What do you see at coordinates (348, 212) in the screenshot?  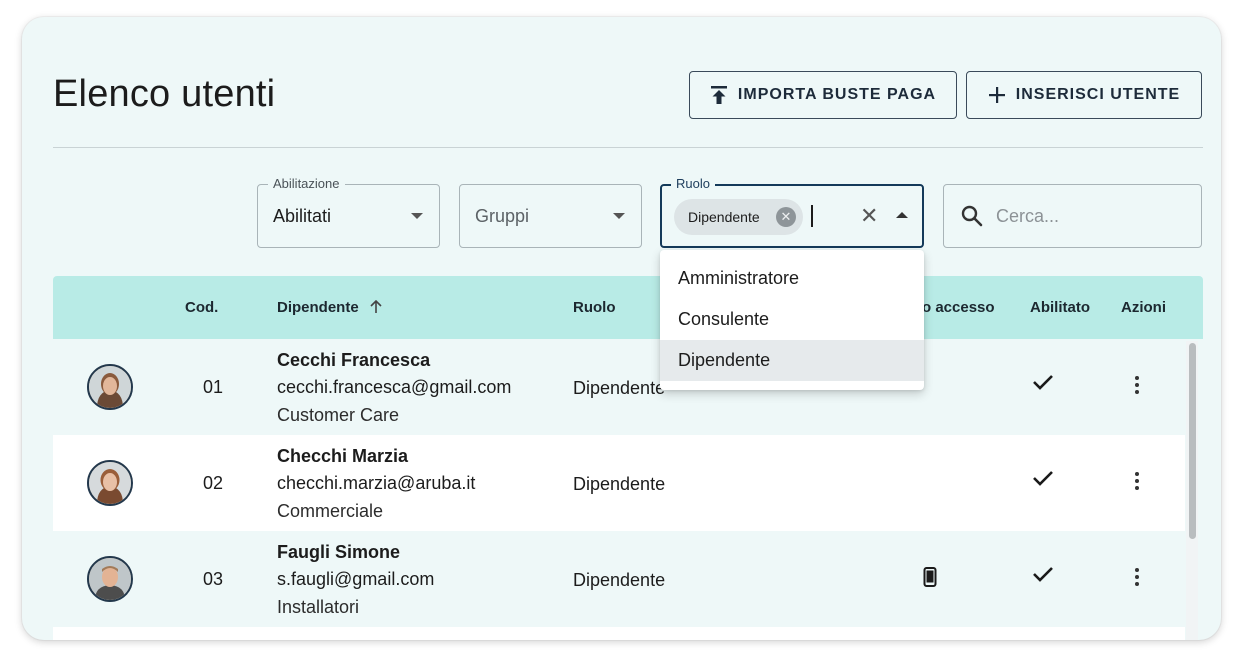 I see `abilitazione-select: Abilitazione Abilitati` at bounding box center [348, 212].